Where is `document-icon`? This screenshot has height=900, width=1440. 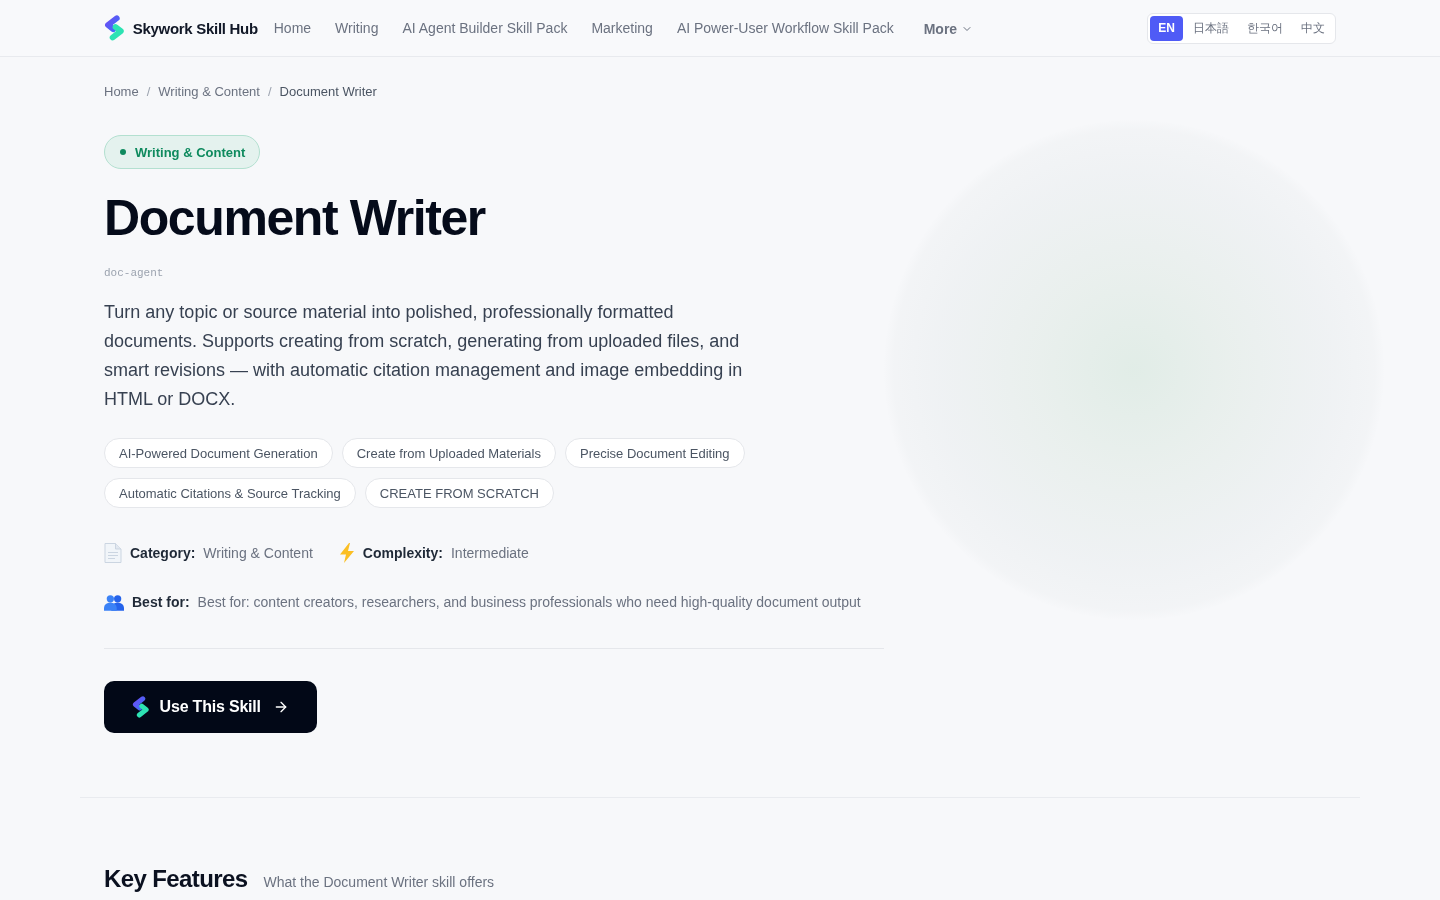
document-icon is located at coordinates (113, 553).